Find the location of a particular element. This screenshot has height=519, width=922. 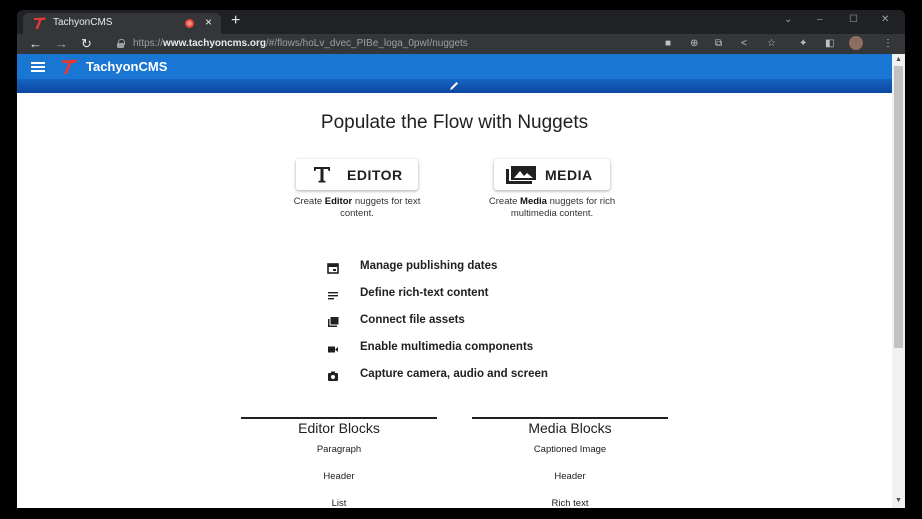

flow-banner is located at coordinates (454, 86).